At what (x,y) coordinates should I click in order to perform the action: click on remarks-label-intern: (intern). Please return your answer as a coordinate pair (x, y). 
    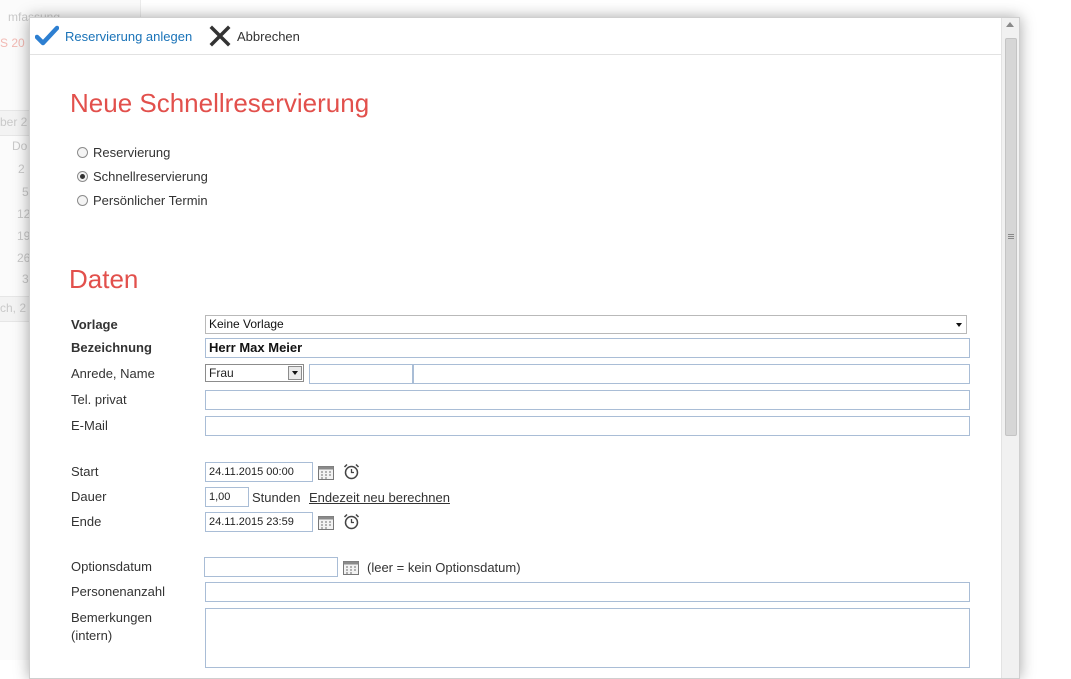
    Looking at the image, I should click on (92, 635).